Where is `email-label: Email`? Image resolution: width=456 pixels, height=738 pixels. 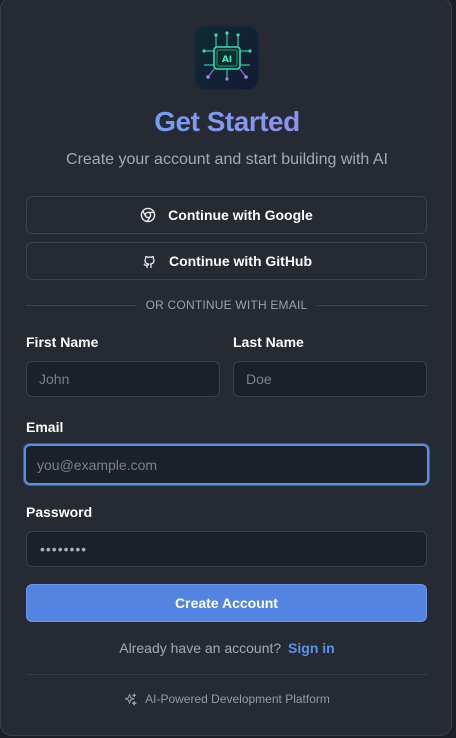
email-label: Email is located at coordinates (45, 427).